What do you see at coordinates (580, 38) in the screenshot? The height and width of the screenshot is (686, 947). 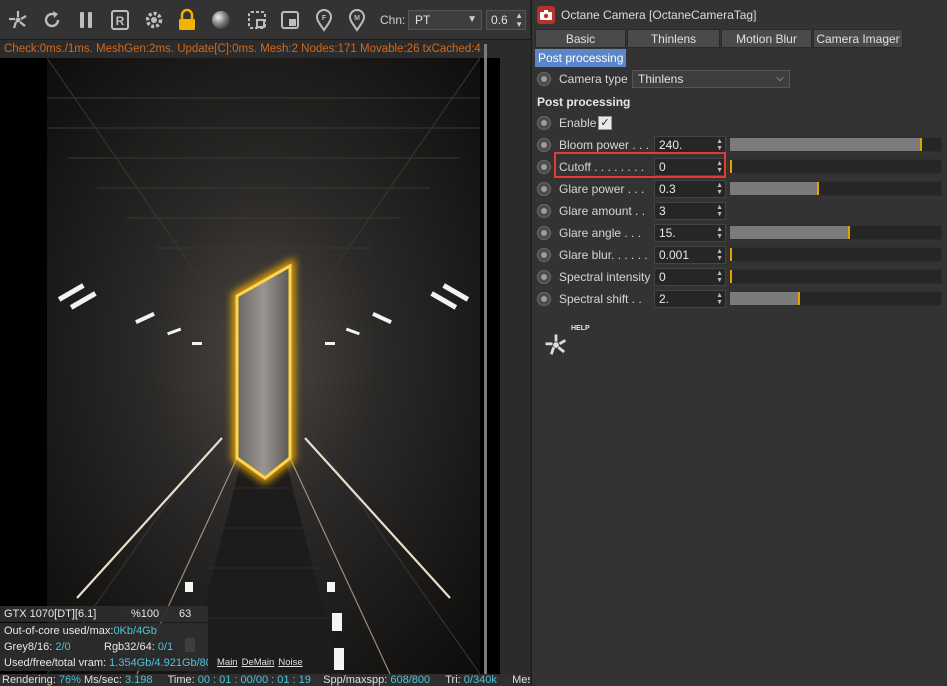 I see `tab-basic: Basic` at bounding box center [580, 38].